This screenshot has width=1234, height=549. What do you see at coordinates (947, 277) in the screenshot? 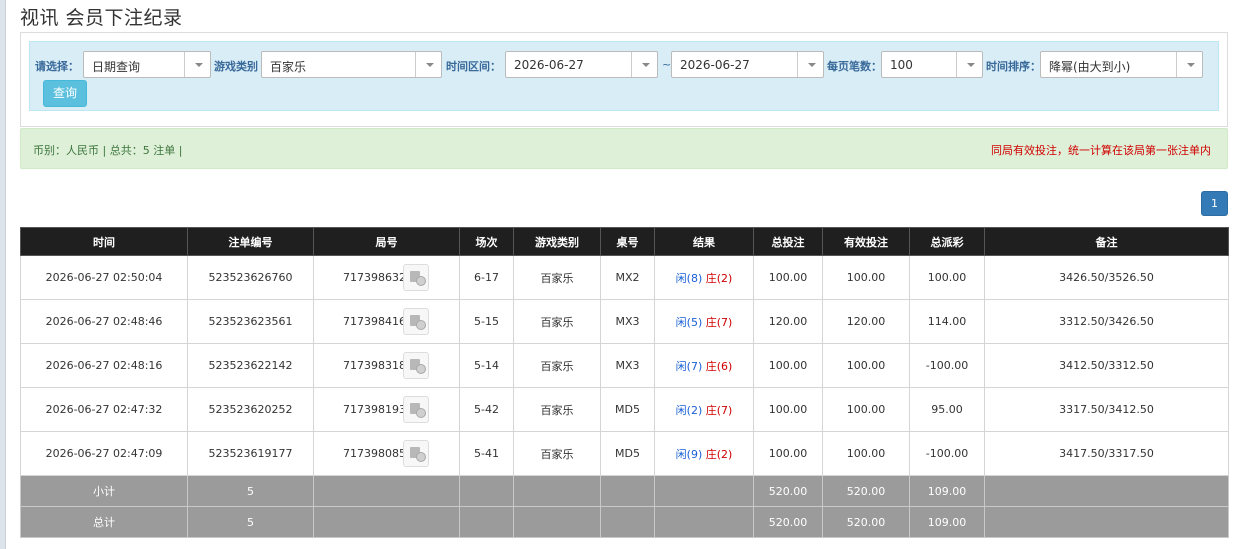
I see `payout: 100.00` at bounding box center [947, 277].